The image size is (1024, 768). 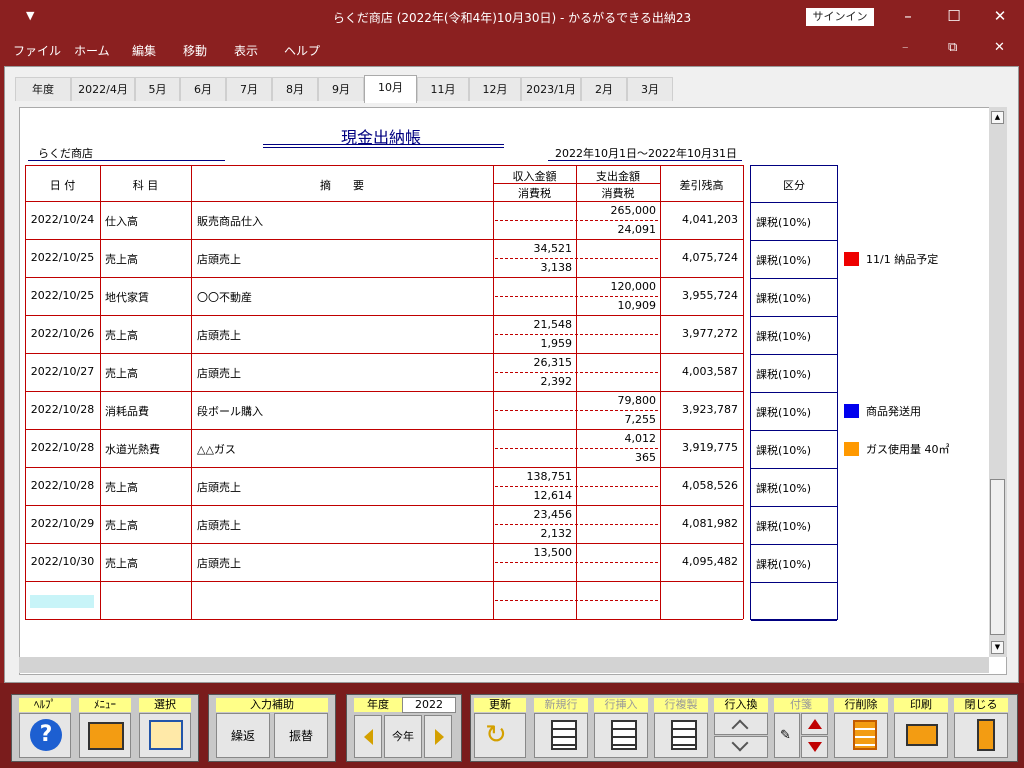 I want to click on copy-row-button, so click(x=681, y=735).